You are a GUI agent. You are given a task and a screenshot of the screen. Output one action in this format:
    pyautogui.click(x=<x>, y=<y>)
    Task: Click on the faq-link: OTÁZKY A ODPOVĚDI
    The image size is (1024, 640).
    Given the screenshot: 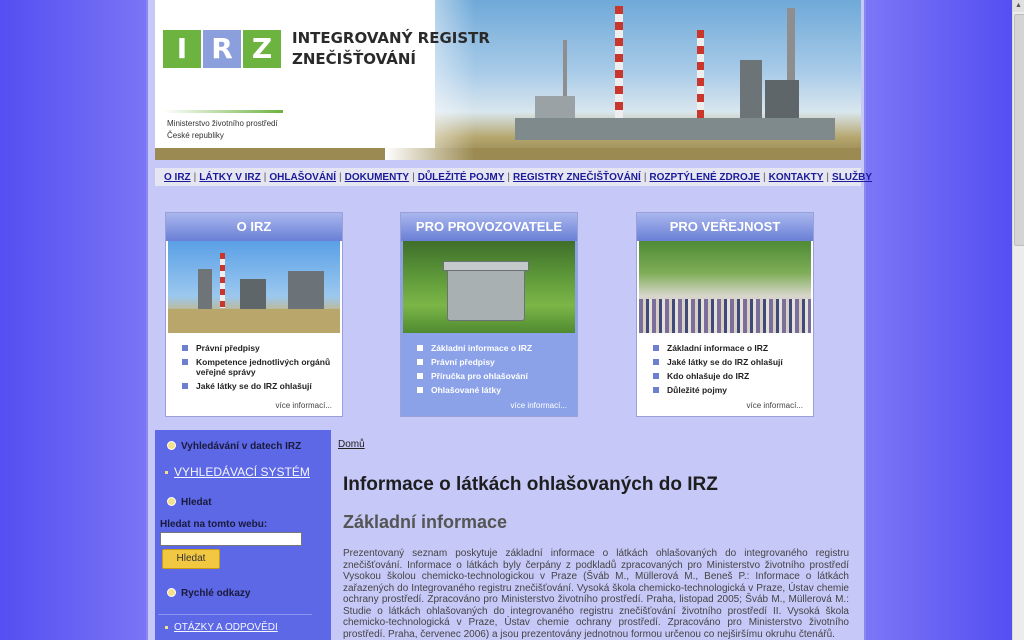 What is the action you would take?
    pyautogui.click(x=221, y=627)
    